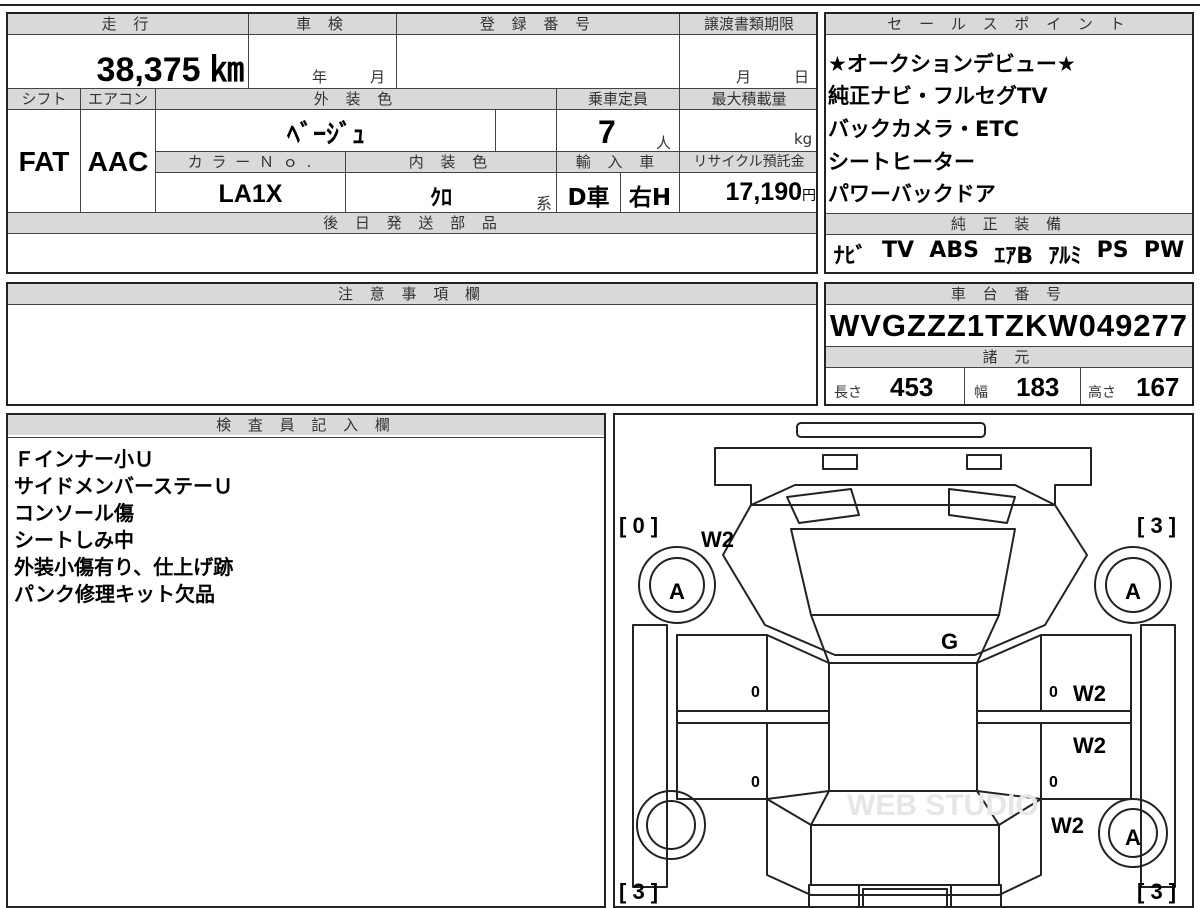 The height and width of the screenshot is (908, 1200). What do you see at coordinates (250, 194) in the screenshot?
I see `color-no-value: LA1X` at bounding box center [250, 194].